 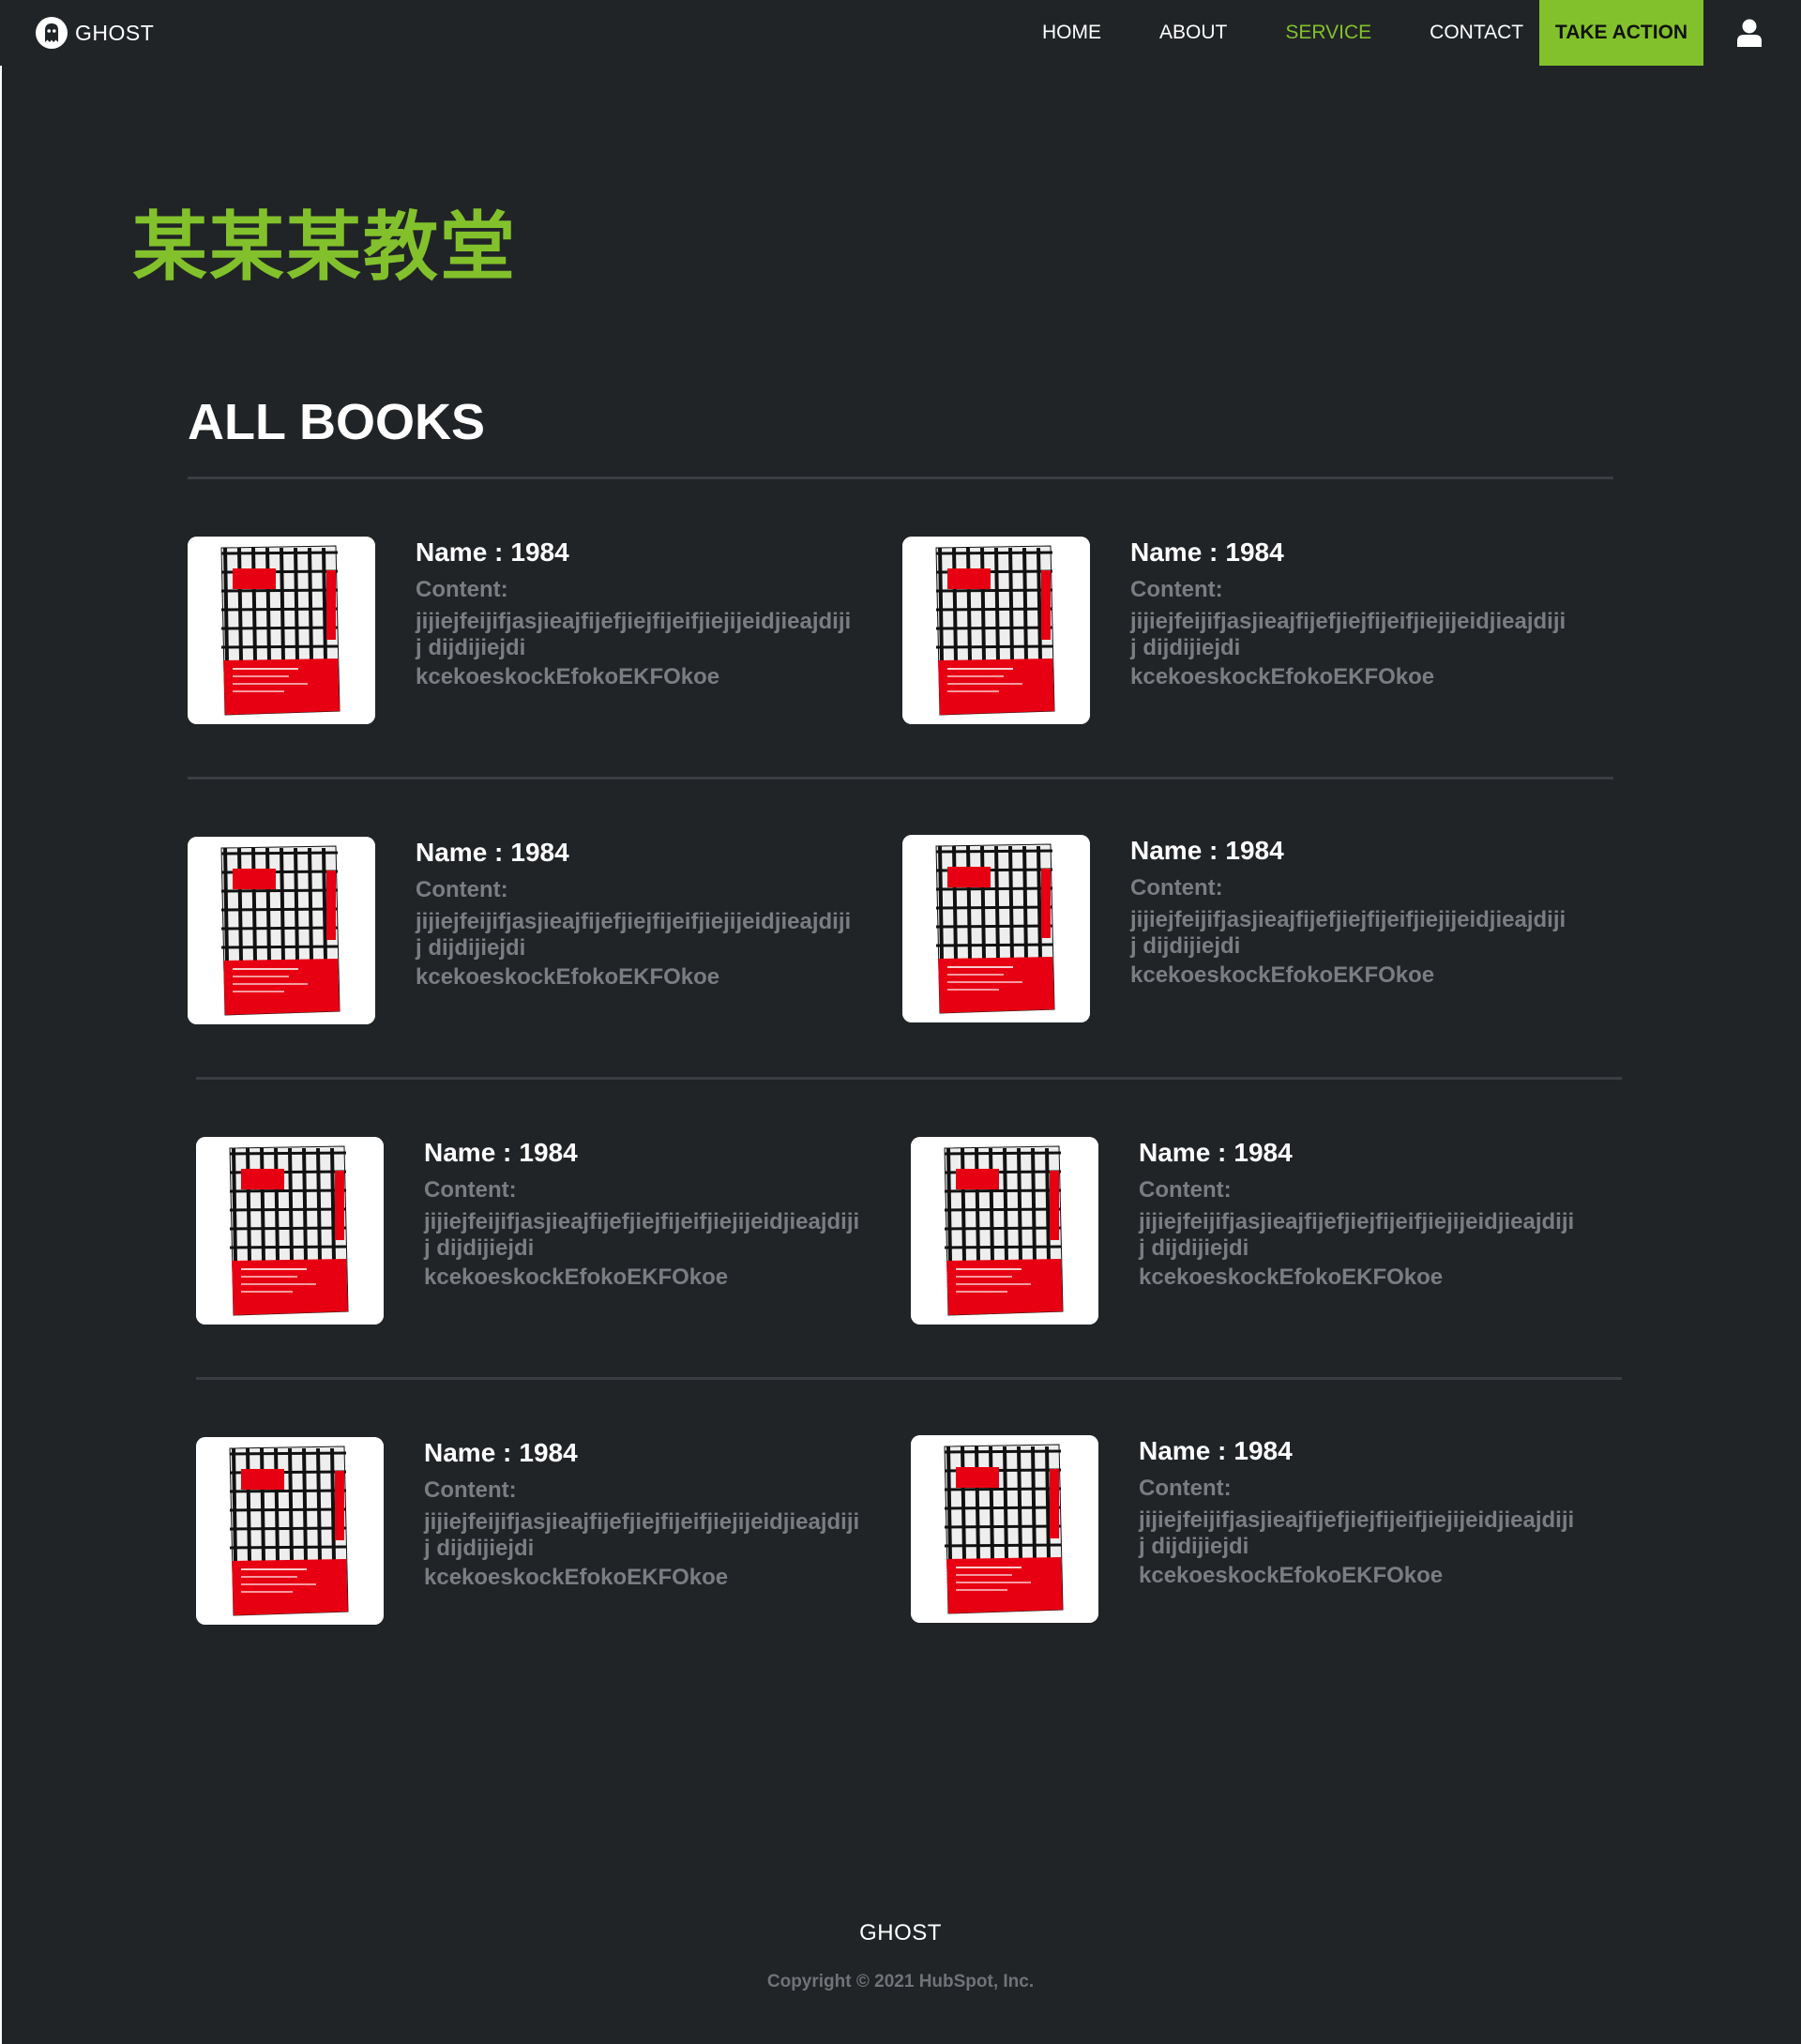 What do you see at coordinates (337, 422) in the screenshot?
I see `section-title: ALL BOOKS` at bounding box center [337, 422].